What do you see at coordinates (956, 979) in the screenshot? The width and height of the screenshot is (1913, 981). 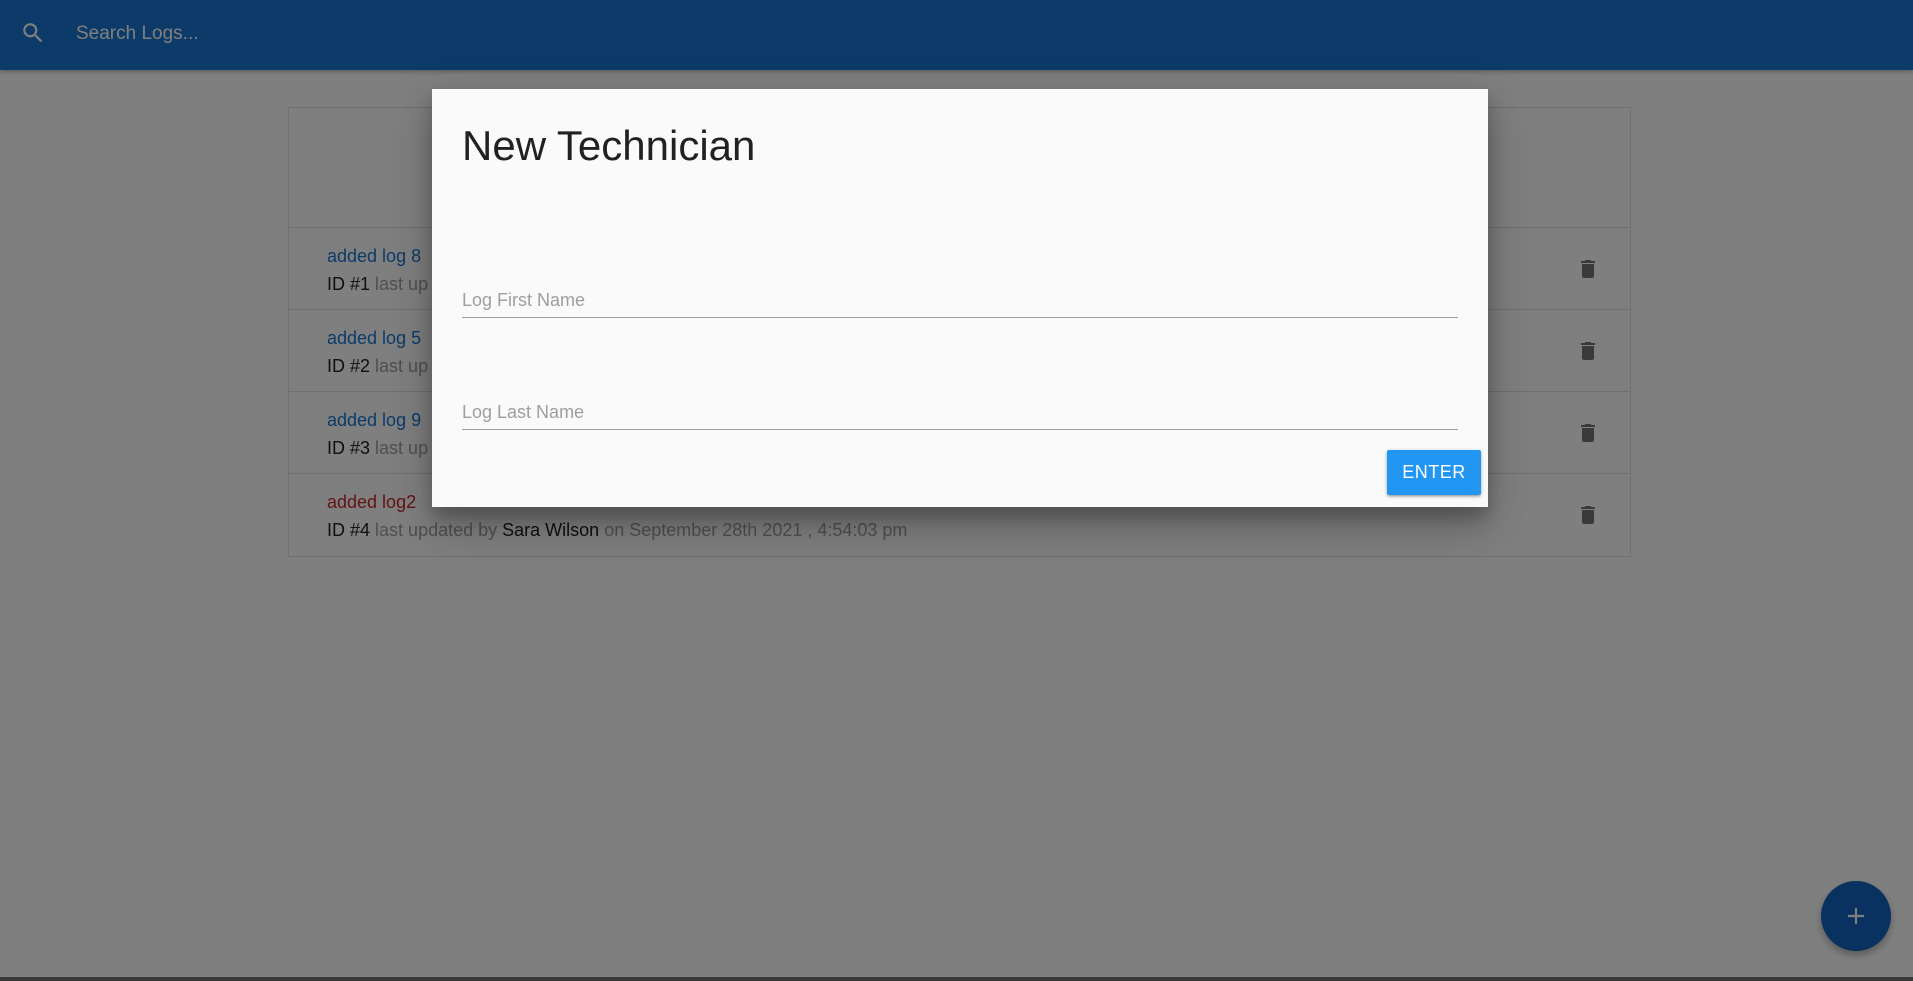 I see `bottom-bar` at bounding box center [956, 979].